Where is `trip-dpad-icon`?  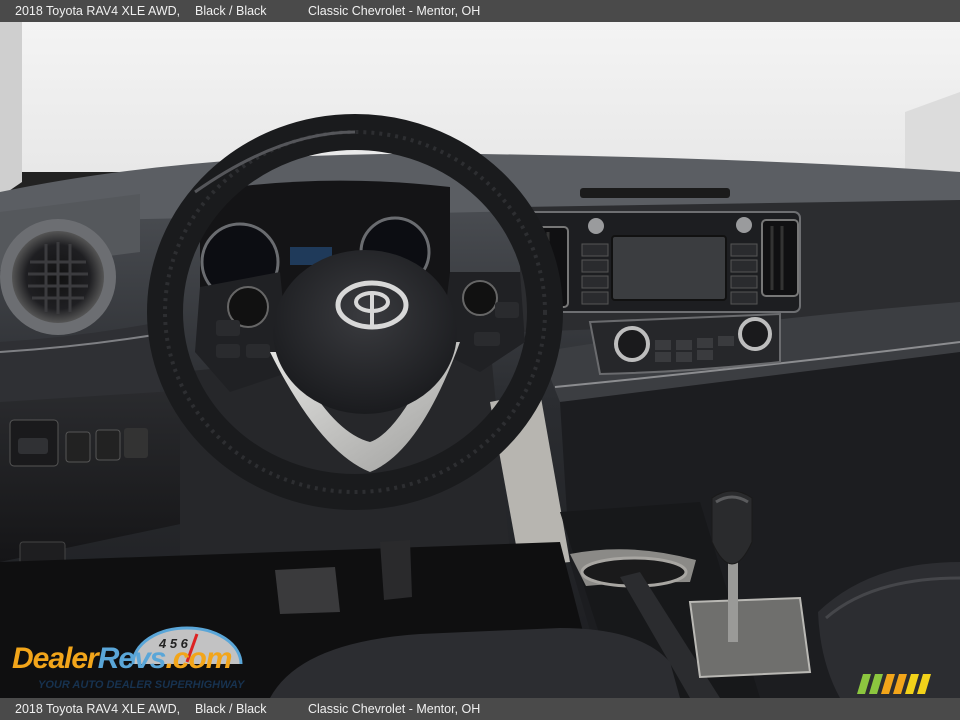 trip-dpad-icon is located at coordinates (480, 298).